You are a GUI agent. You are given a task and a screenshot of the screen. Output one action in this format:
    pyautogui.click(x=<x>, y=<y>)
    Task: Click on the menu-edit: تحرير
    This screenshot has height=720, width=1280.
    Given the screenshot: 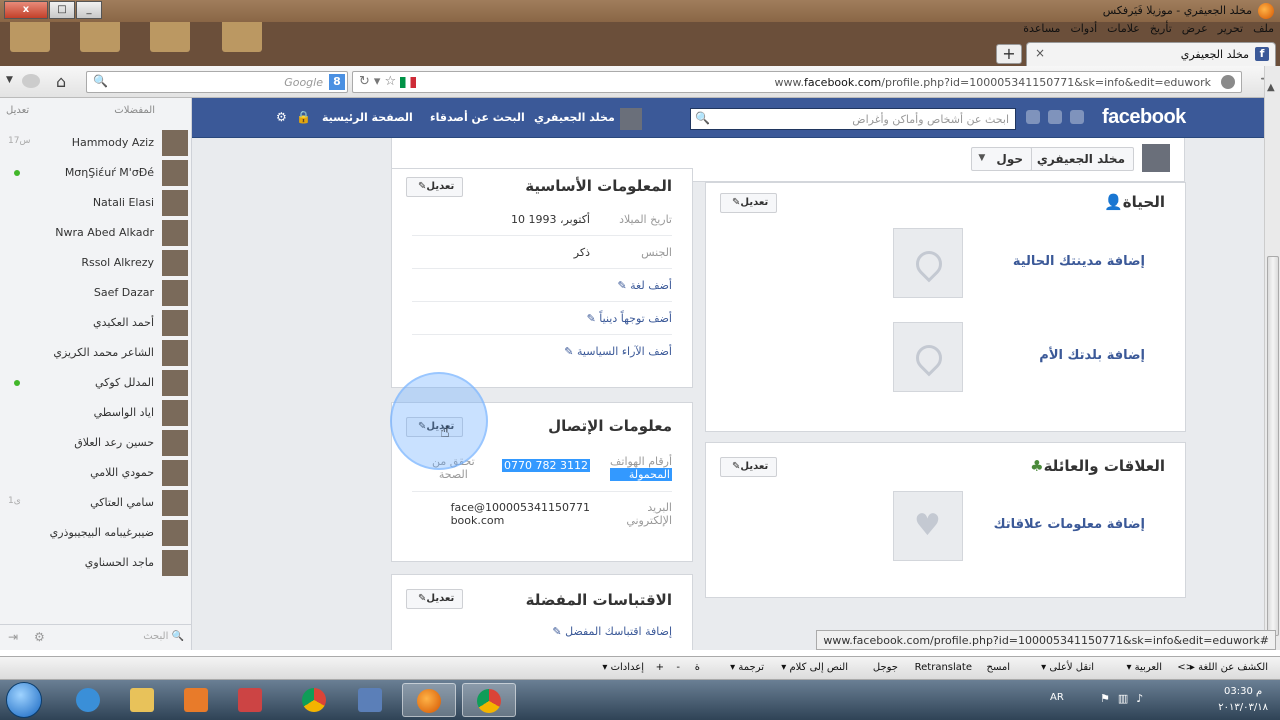 What is the action you would take?
    pyautogui.click(x=1230, y=31)
    